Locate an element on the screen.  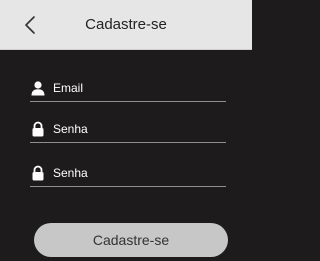
email-field-label: Email is located at coordinates (68, 88).